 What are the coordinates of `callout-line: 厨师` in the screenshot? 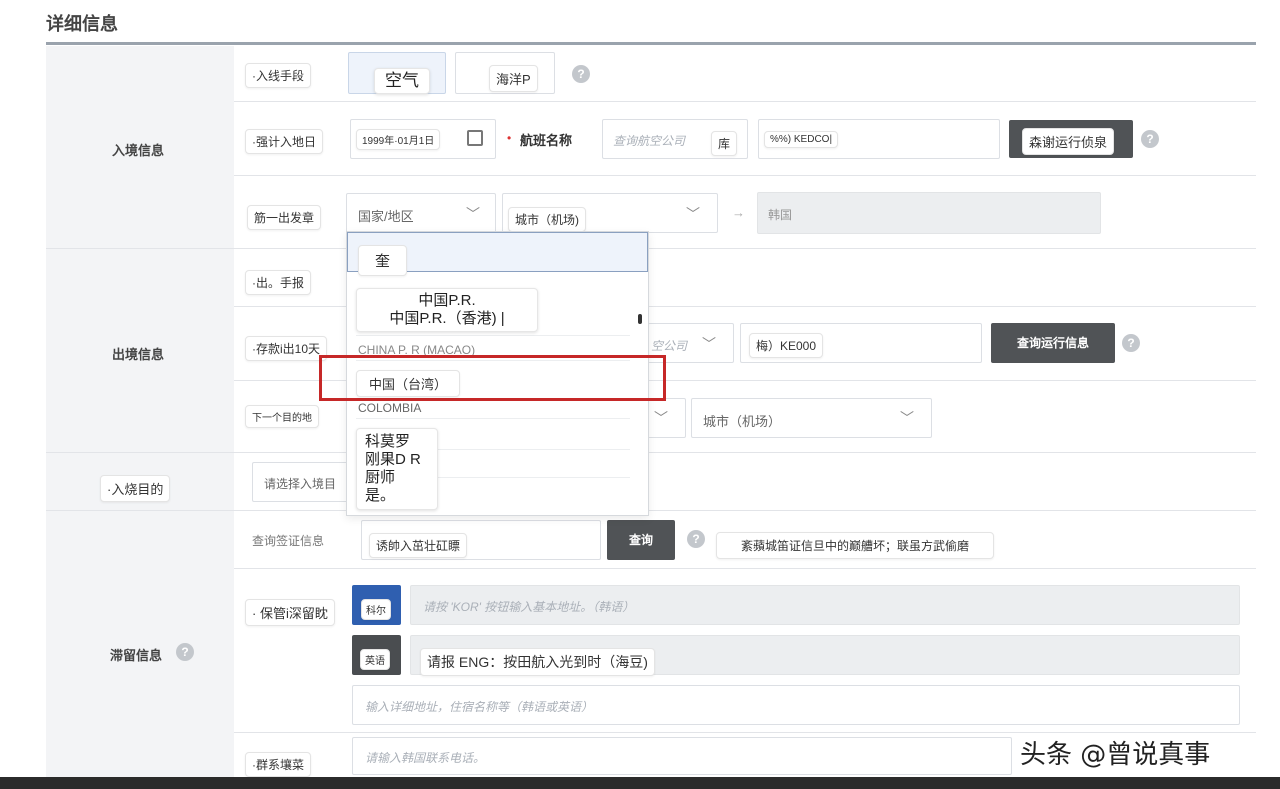 It's located at (380, 477).